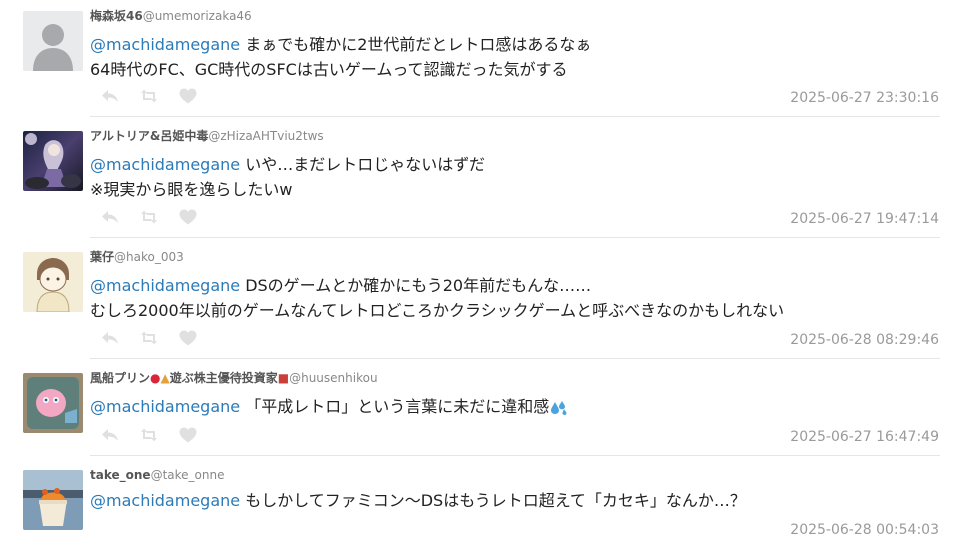  Describe the element at coordinates (864, 437) in the screenshot. I see `timestamp: 2025-06-27 16:47:49` at that location.